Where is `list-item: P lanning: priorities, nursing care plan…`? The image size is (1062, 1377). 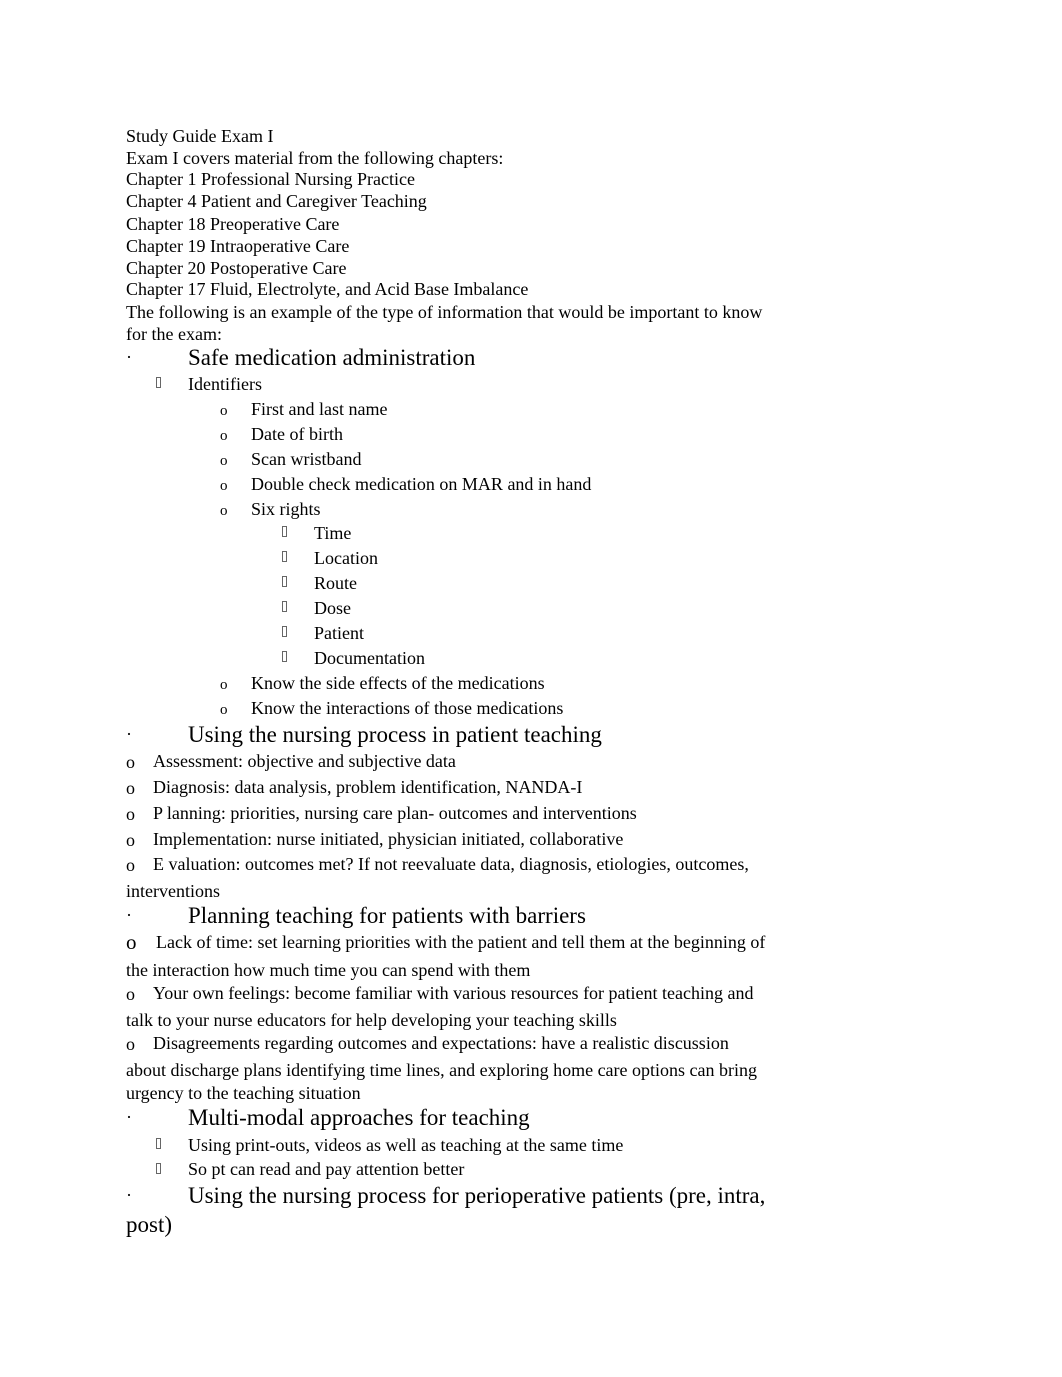
list-item: P lanning: priorities, nursing care plan… is located at coordinates (395, 813).